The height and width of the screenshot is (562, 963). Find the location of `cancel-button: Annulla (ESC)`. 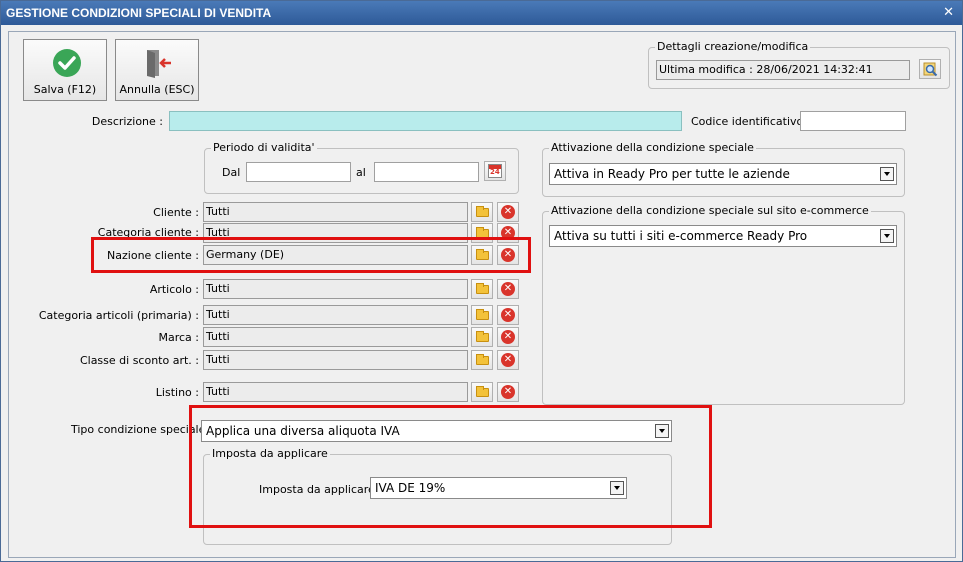

cancel-button: Annulla (ESC) is located at coordinates (157, 70).